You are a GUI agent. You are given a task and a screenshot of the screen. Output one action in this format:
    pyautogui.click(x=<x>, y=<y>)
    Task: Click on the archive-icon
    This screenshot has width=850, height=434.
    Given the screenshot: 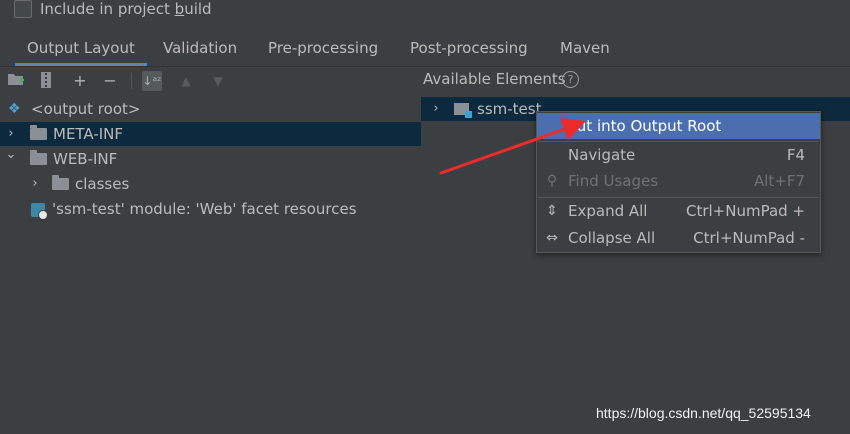 What is the action you would take?
    pyautogui.click(x=46, y=81)
    